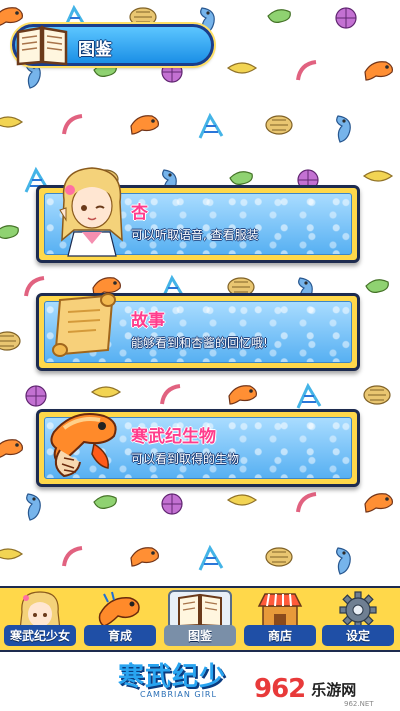 This screenshot has height=711, width=400. I want to click on nav-cambrian-girl: 寒武纪少女, so click(40, 619).